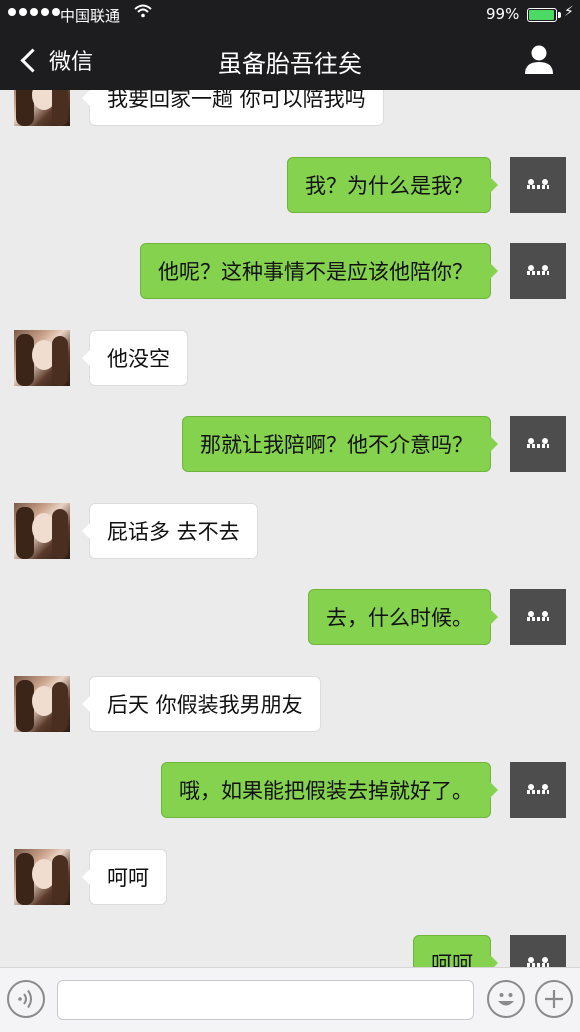 Image resolution: width=580 pixels, height=1032 pixels. I want to click on outgoing-message-bubble: 哦，如果能把假装去掉就好了。, so click(329, 790).